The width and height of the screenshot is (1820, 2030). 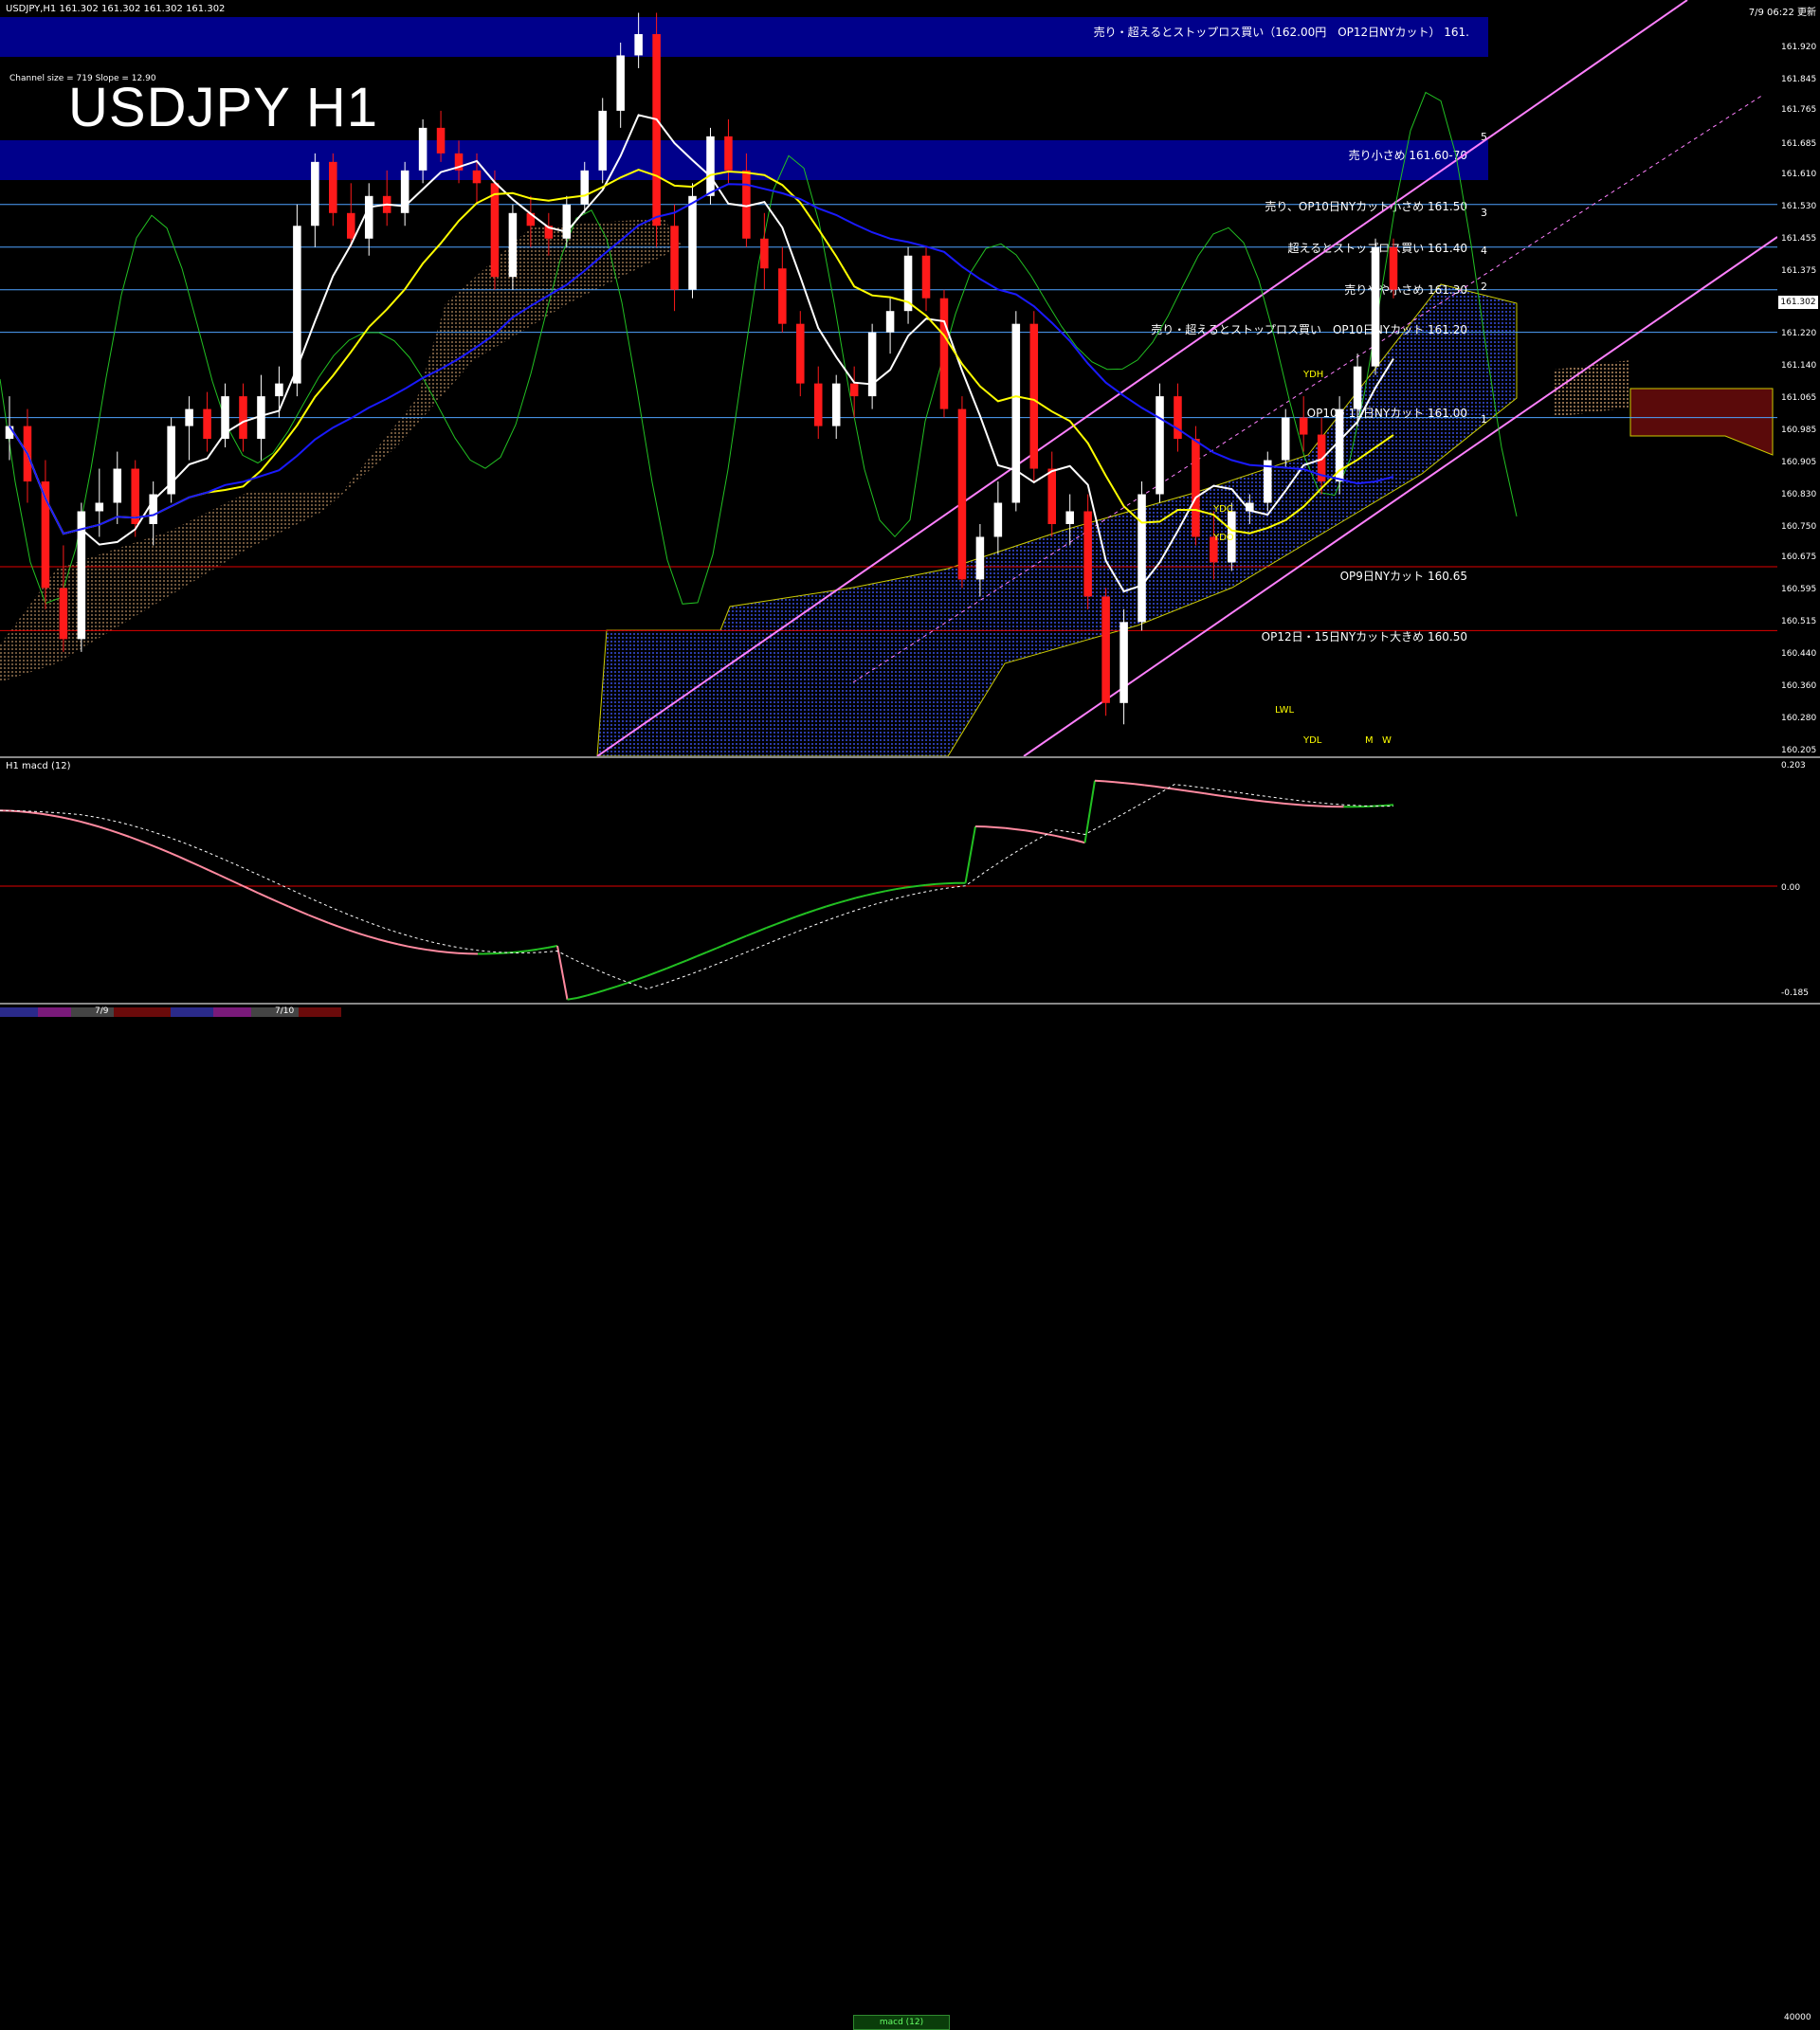 I want to click on date-label-2: 7/10, so click(x=284, y=1011).